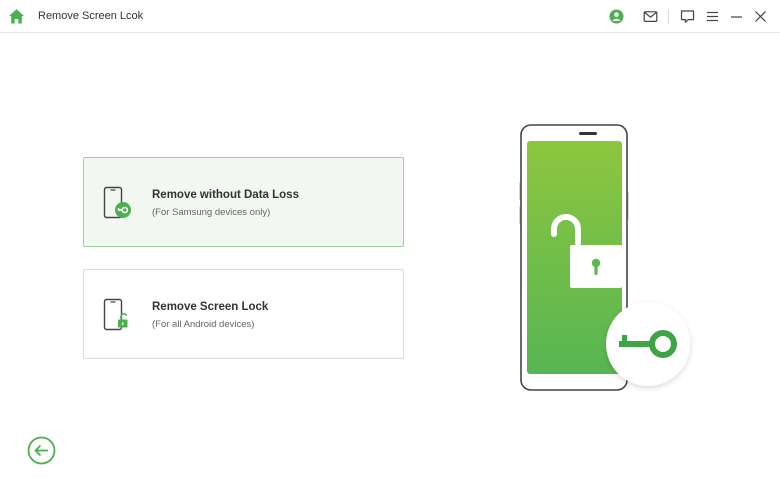 The image size is (780, 481). I want to click on option-subtitle: (For Samsung devices only), so click(211, 212).